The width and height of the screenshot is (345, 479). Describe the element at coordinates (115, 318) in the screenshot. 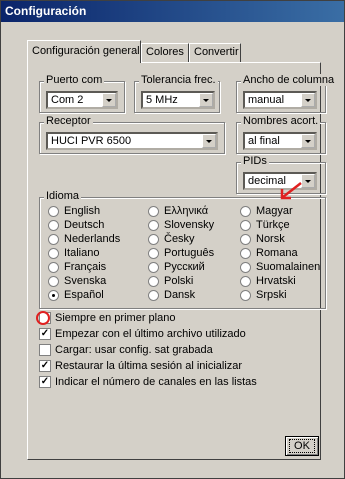

I see `checkbox-label: Siempre en primer plano` at that location.